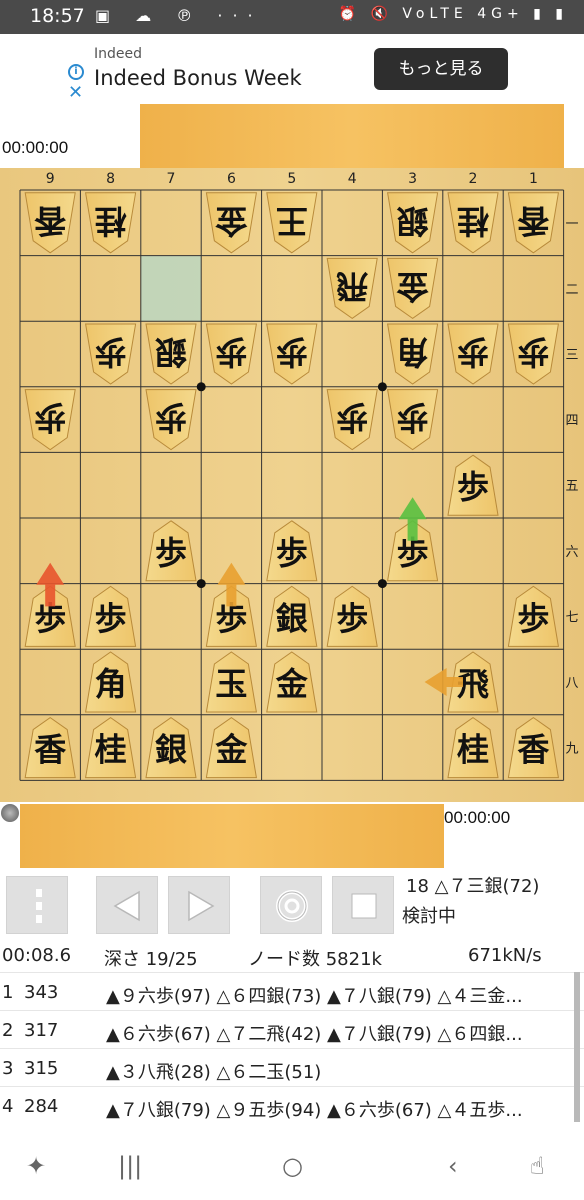  I want to click on opponent-timer: 00:00:00, so click(35, 147).